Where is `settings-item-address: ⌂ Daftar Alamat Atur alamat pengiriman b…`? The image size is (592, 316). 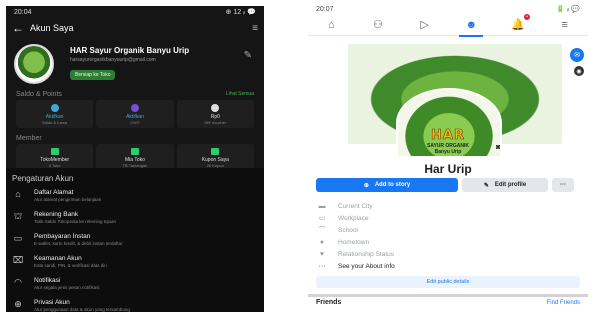 settings-item-address: ⌂ Daftar Alamat Atur alamat pengiriman b… is located at coordinates (135, 198).